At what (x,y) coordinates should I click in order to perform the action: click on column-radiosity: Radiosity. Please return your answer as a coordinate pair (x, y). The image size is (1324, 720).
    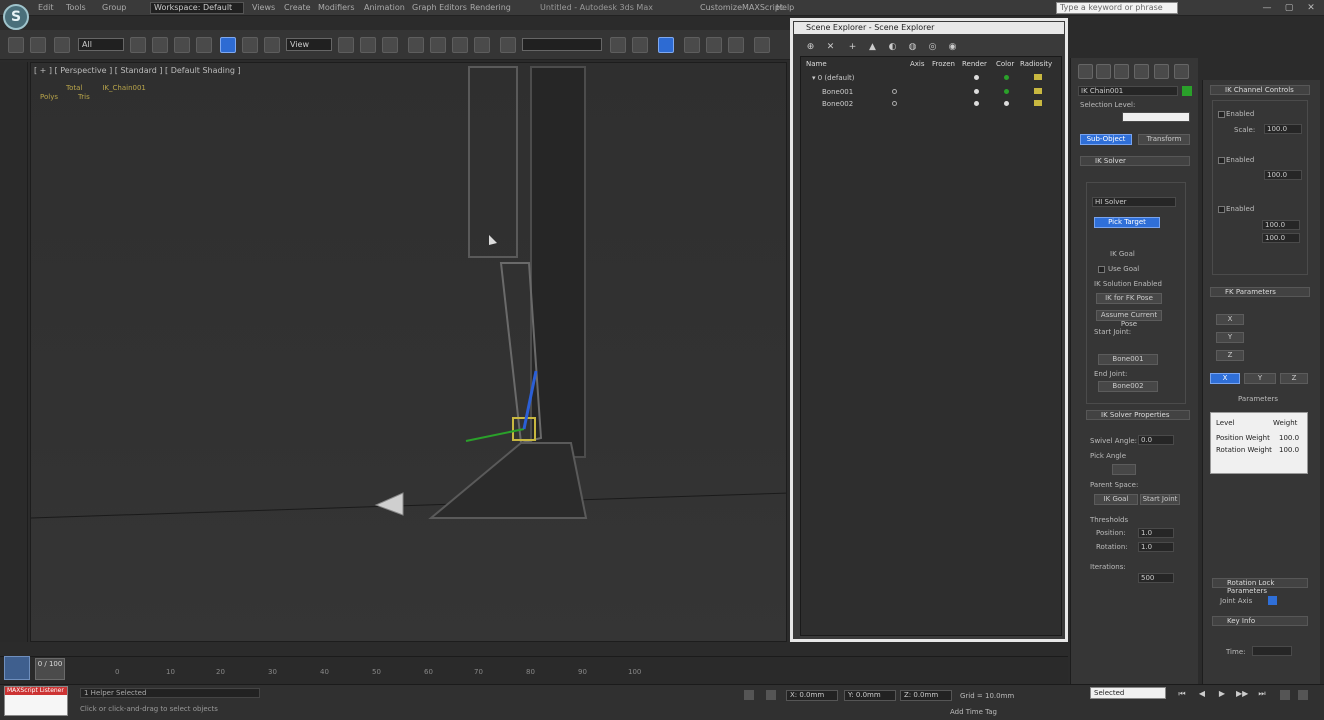
    Looking at the image, I should click on (1036, 64).